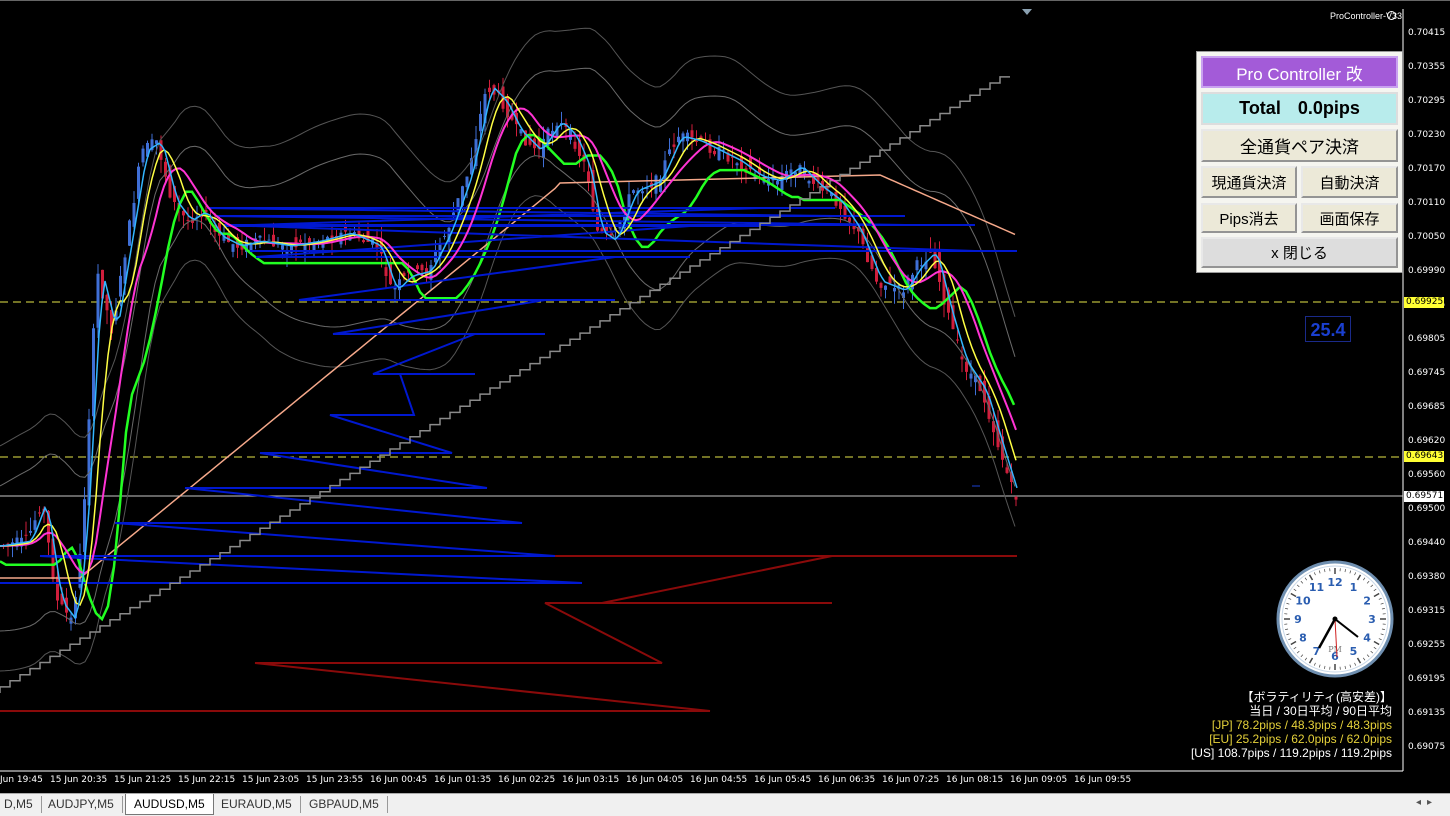 The height and width of the screenshot is (816, 1450). Describe the element at coordinates (1299, 72) in the screenshot. I see `panel-title: Pro Controller 改` at that location.